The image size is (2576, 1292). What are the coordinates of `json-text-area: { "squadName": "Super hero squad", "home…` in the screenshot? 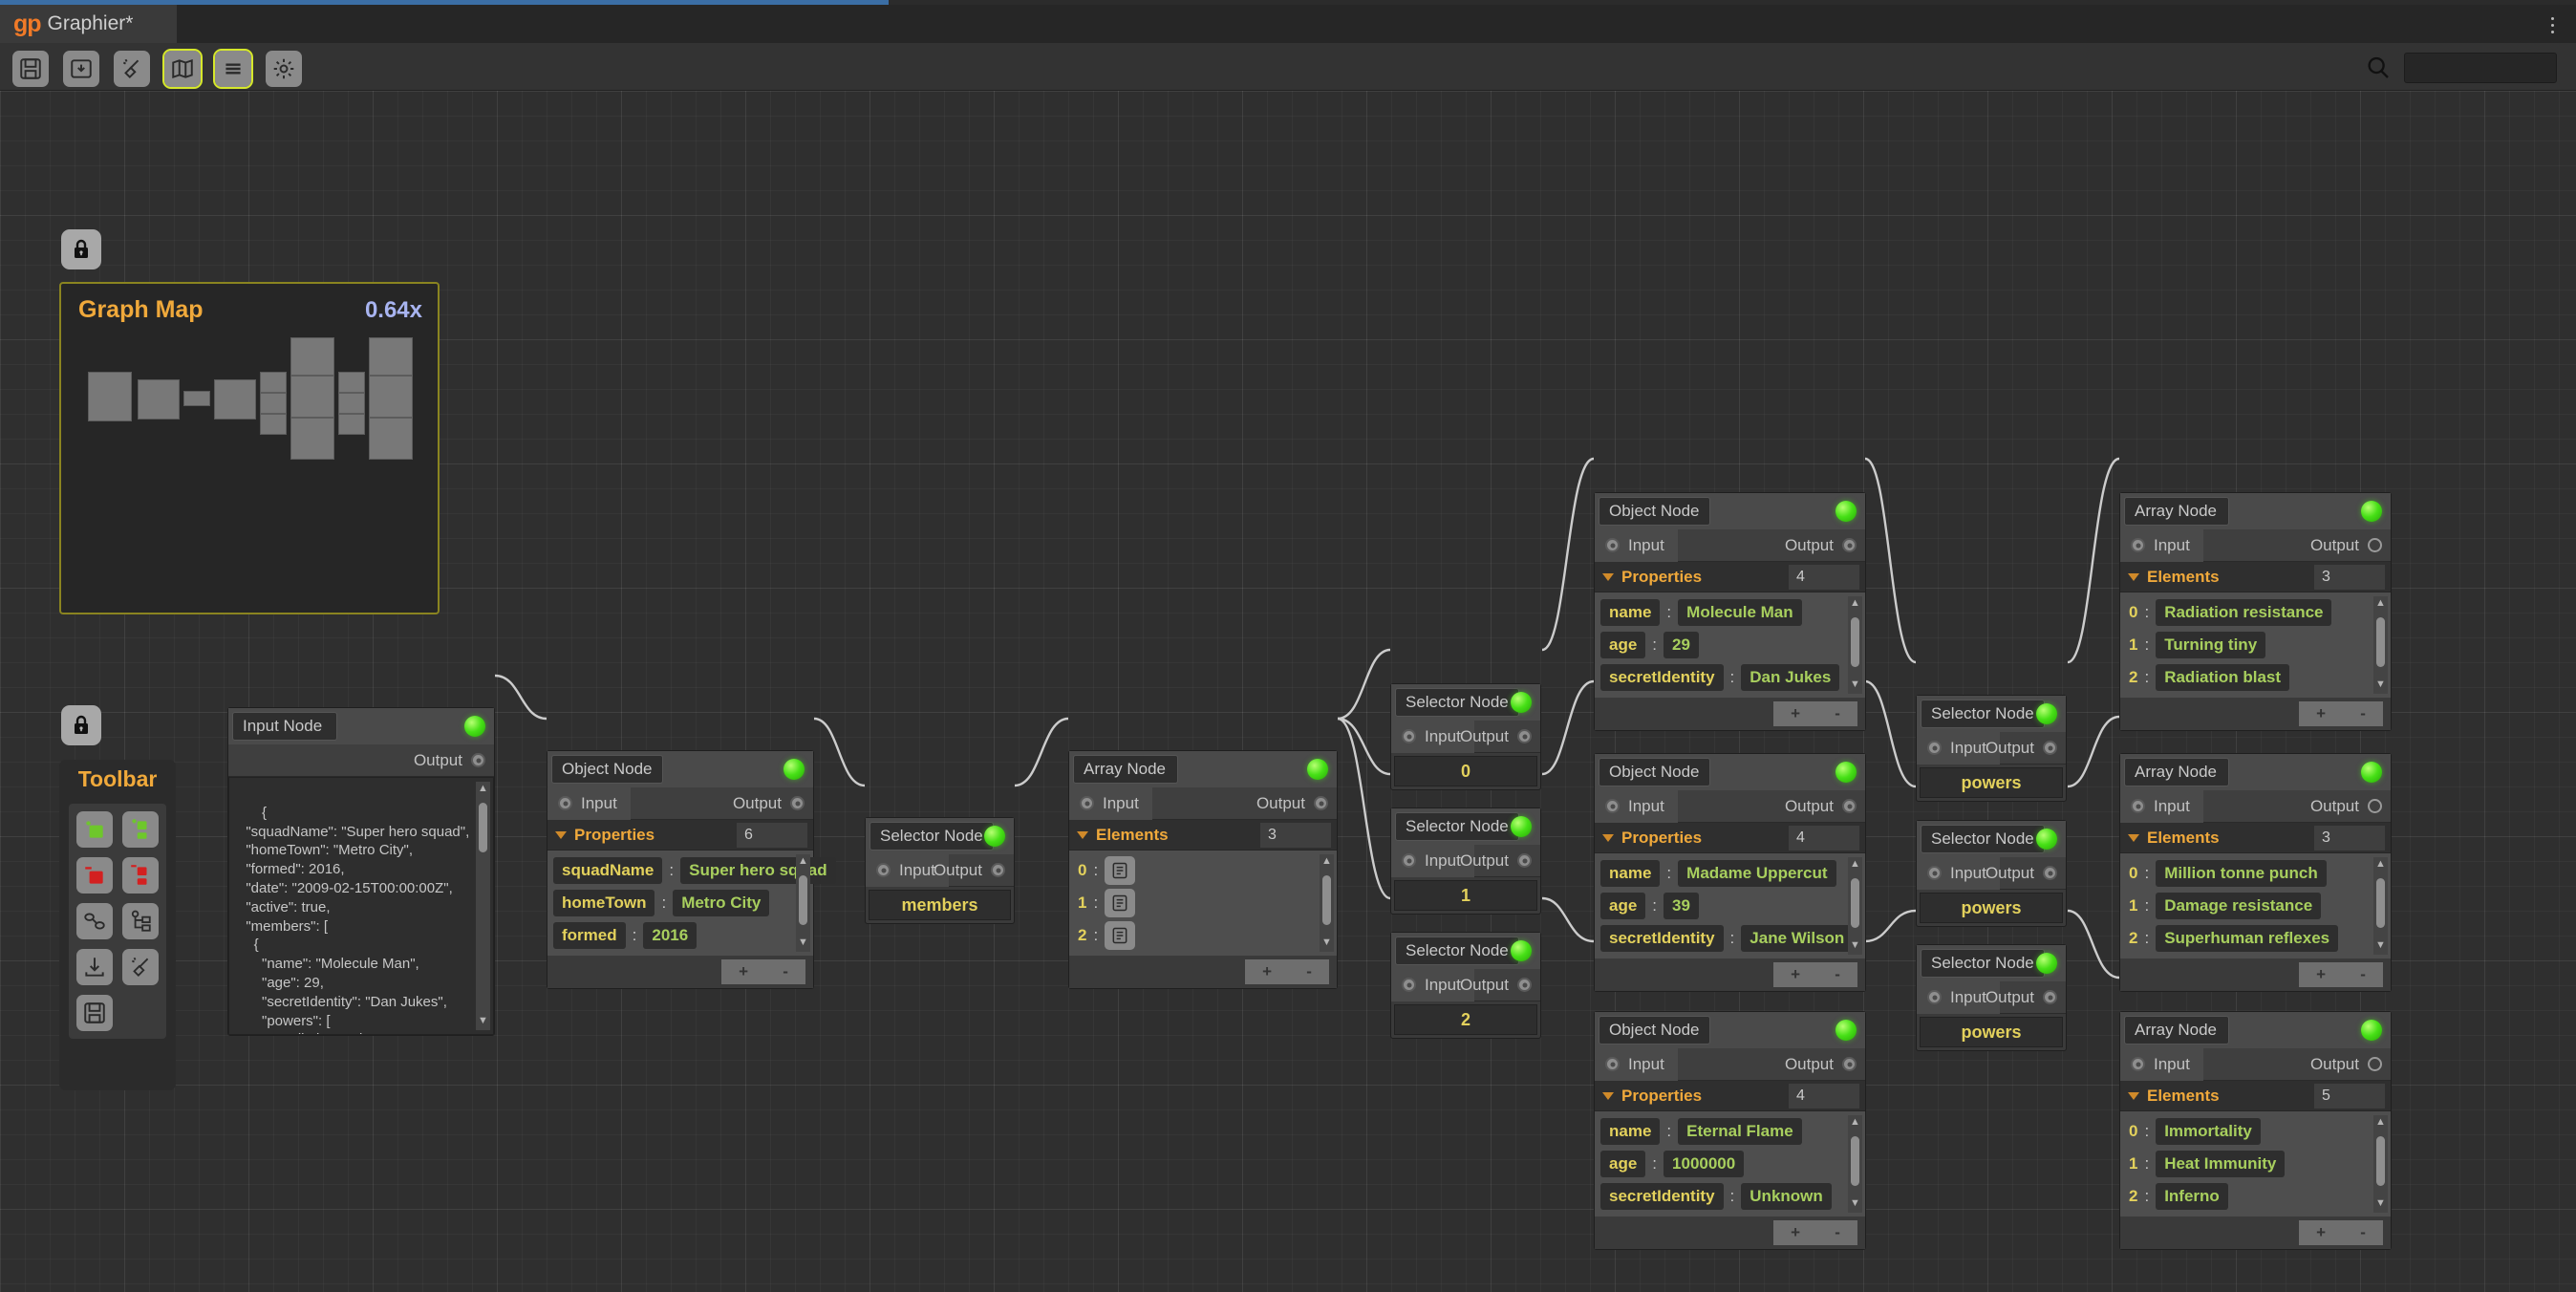 It's located at (361, 906).